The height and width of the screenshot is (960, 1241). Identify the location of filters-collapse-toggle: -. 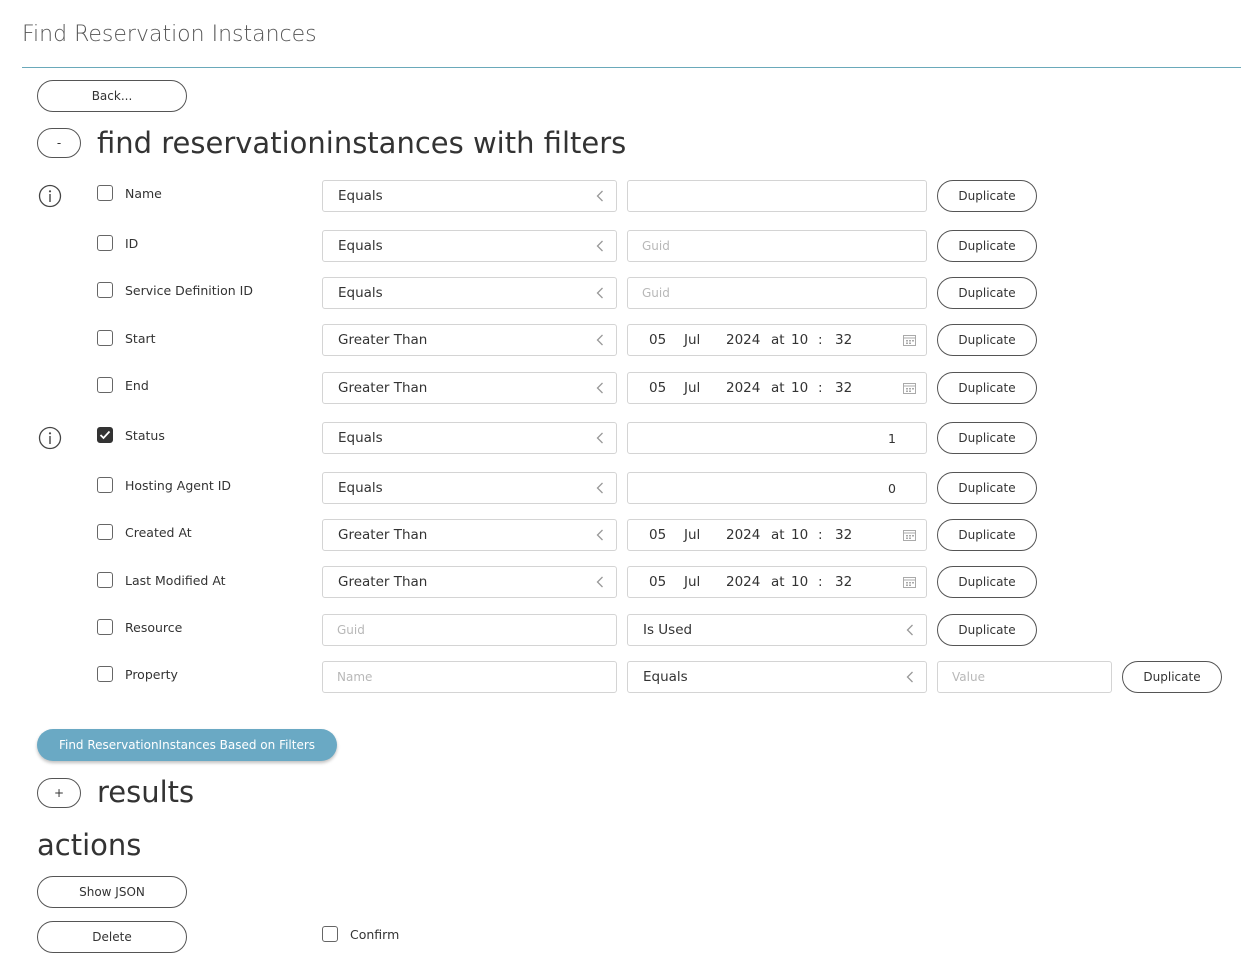
(59, 143).